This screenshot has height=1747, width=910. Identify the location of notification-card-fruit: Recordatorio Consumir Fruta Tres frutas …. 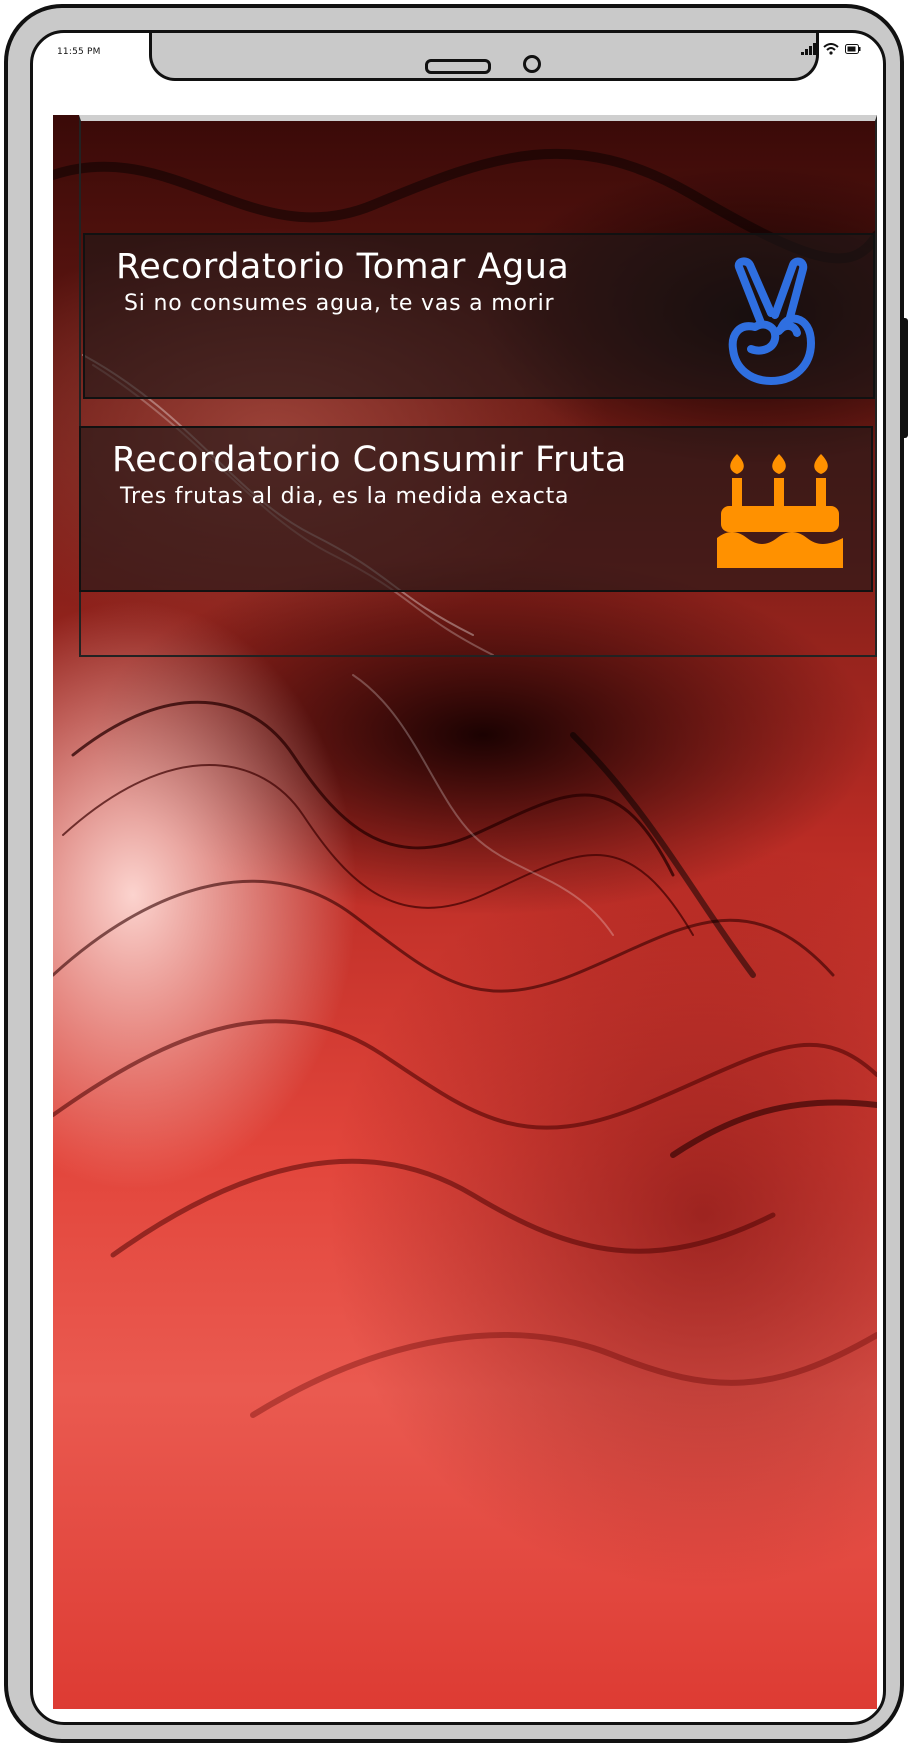
(476, 509).